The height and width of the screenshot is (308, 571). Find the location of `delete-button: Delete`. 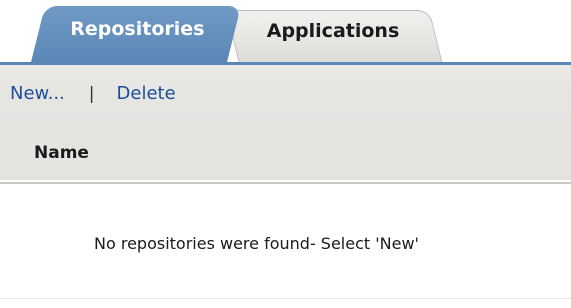

delete-button: Delete is located at coordinates (146, 93).